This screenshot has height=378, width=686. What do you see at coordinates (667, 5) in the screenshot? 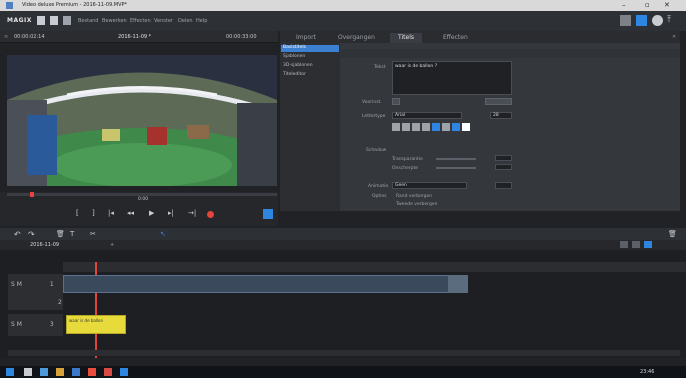
I see `close-button: ✕` at bounding box center [667, 5].